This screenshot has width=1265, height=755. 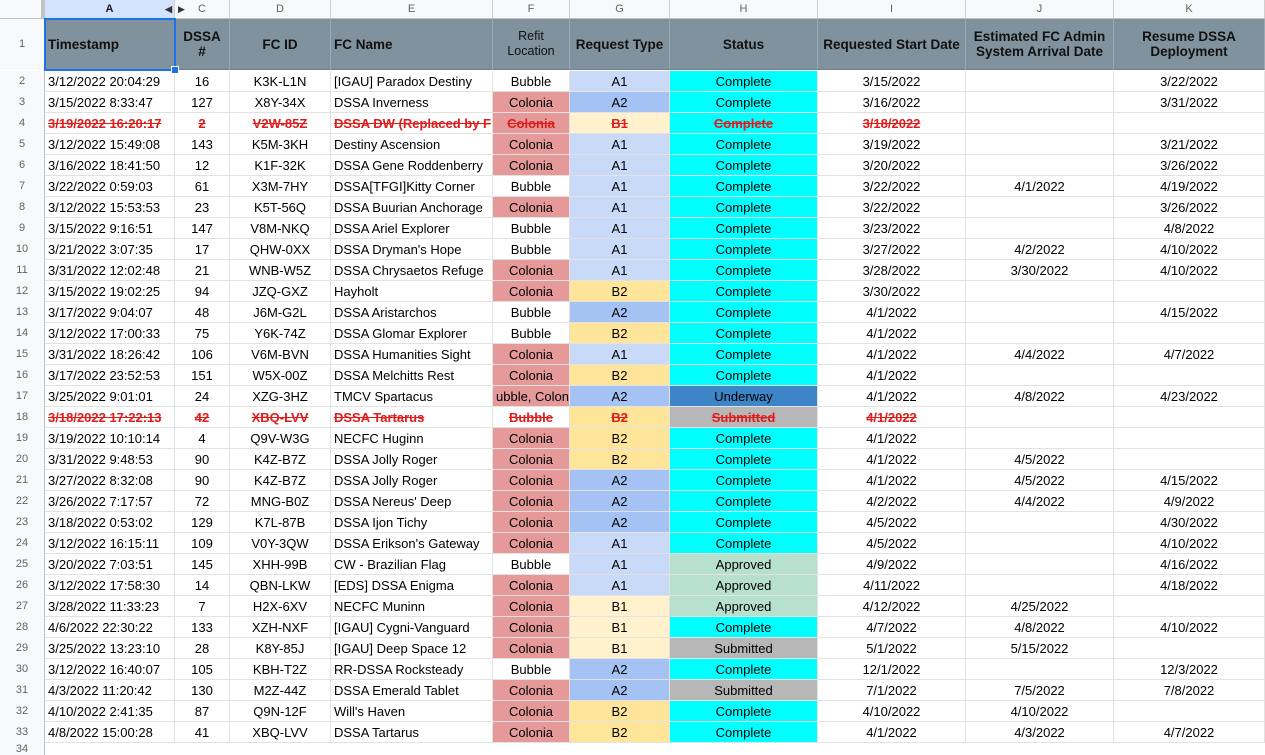 I want to click on cell-estimated-arrival-date: 4/5/2022, so click(x=1040, y=459).